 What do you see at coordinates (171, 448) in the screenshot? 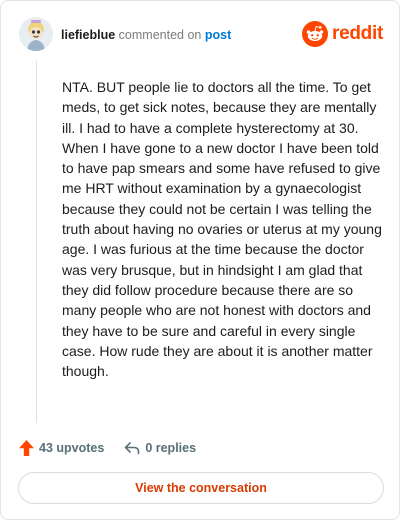
I see `reply-count: 0 replies` at bounding box center [171, 448].